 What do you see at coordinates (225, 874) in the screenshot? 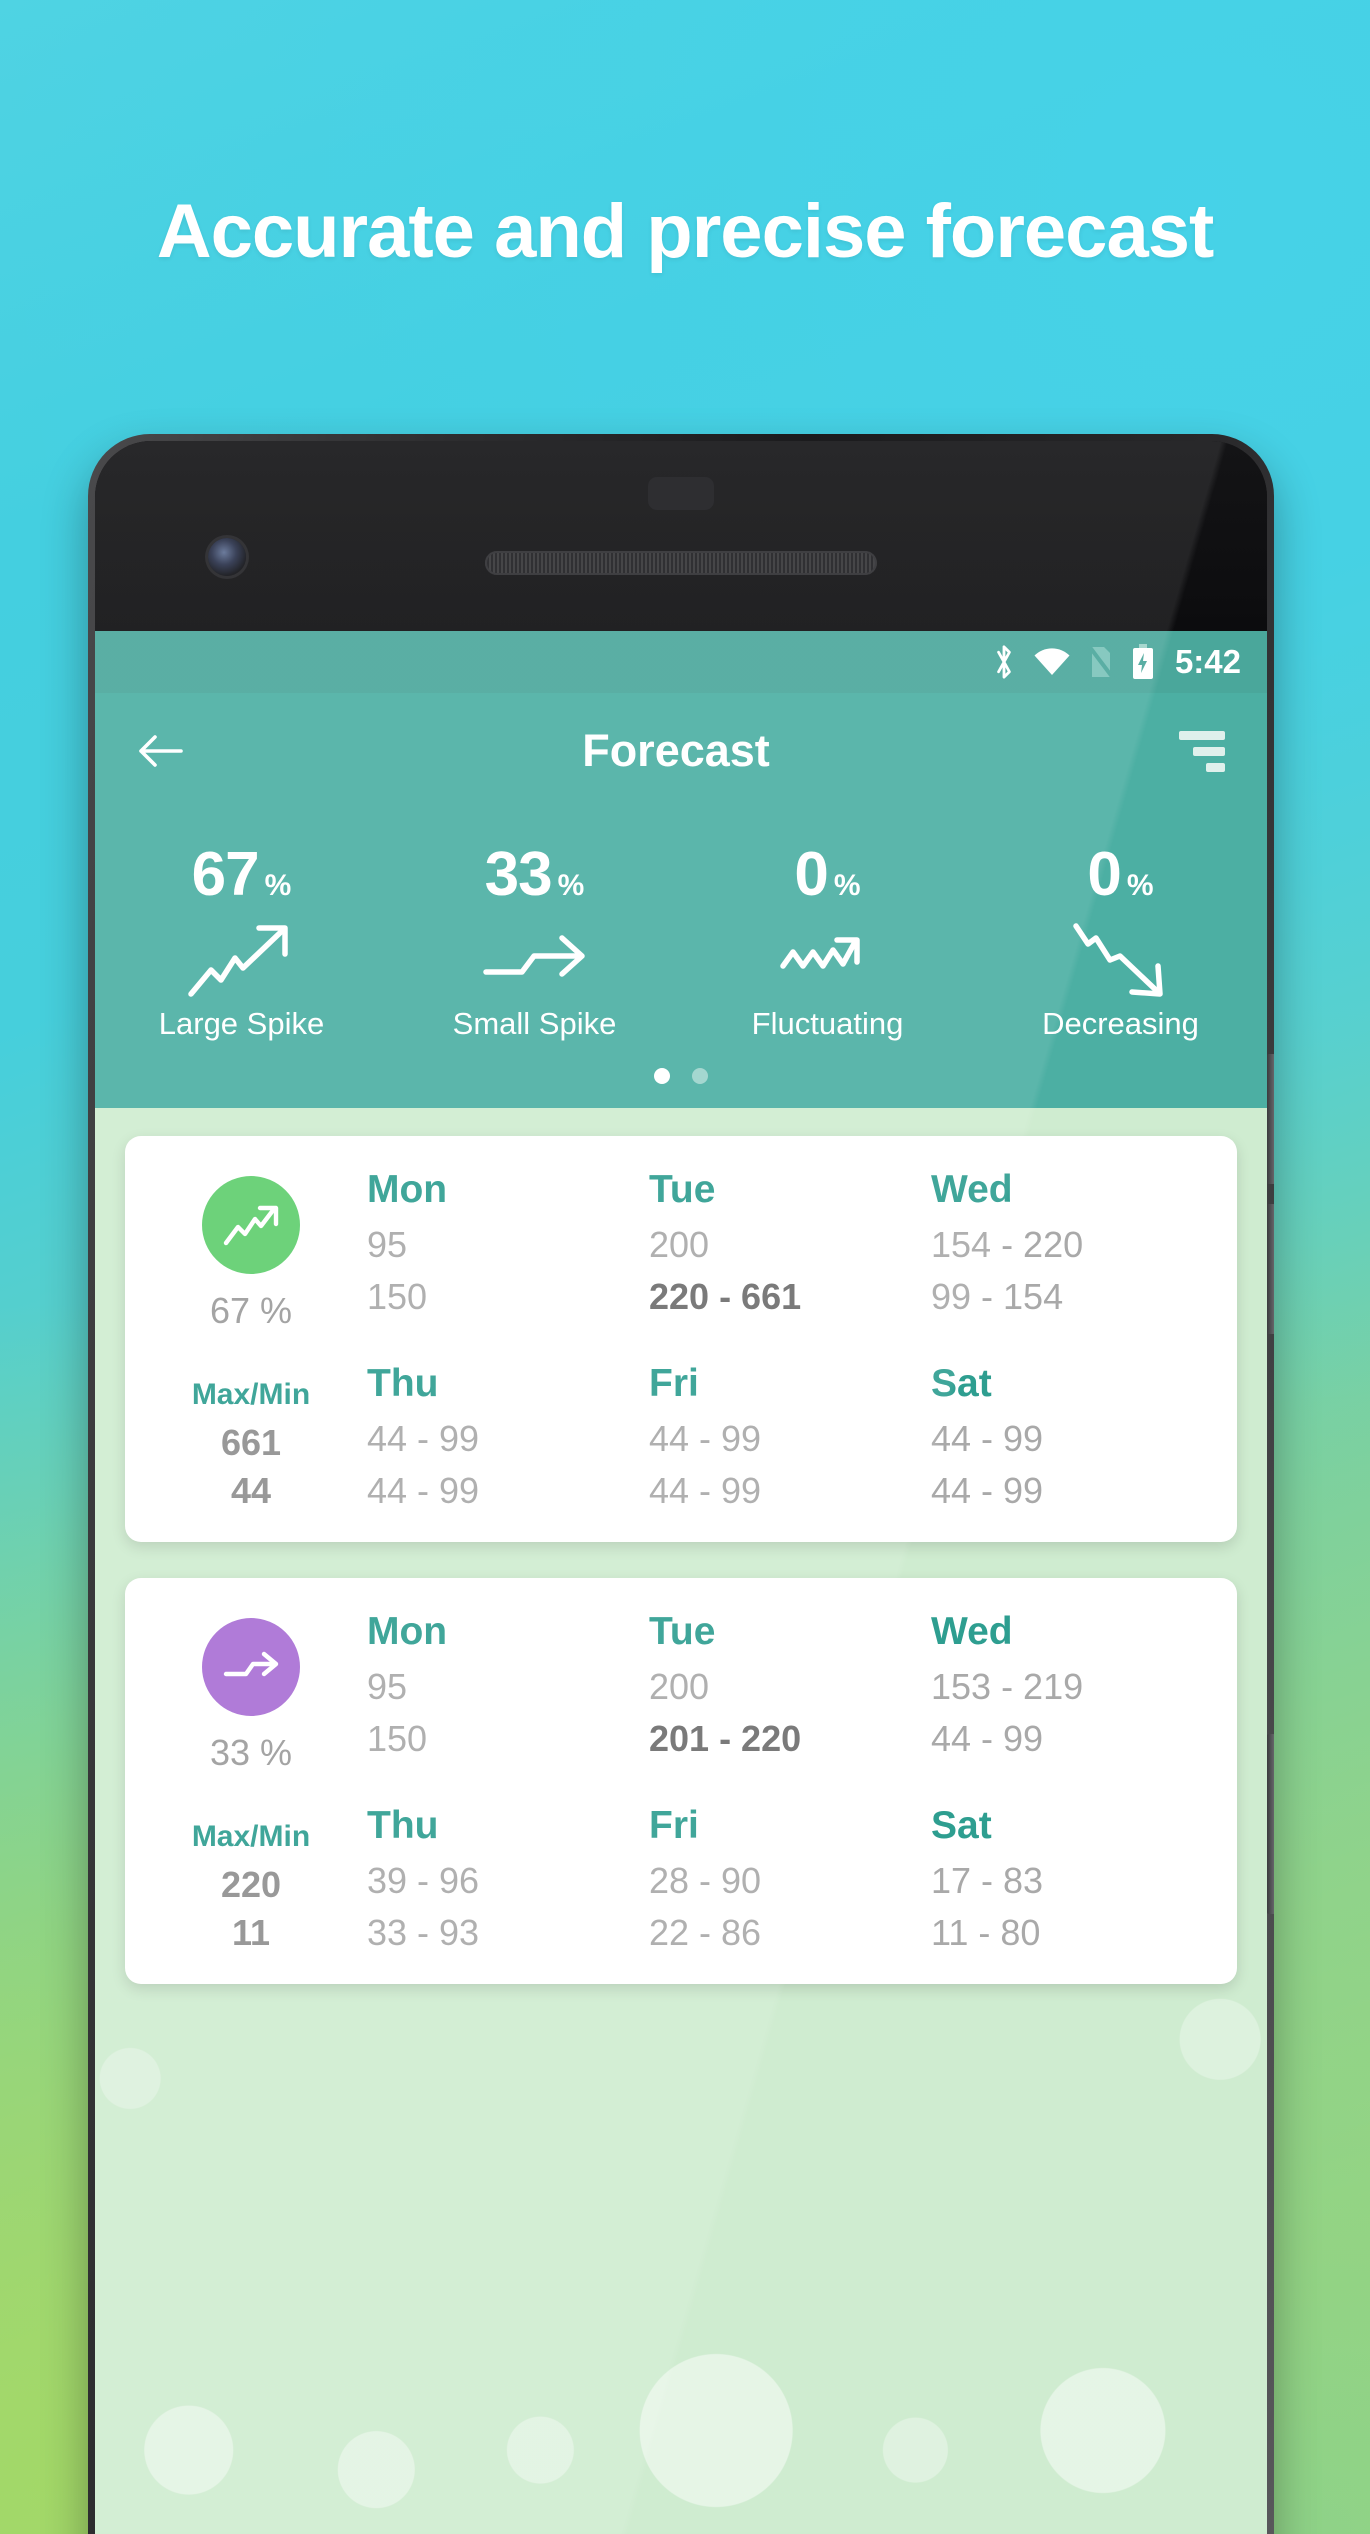
I see `summary-percent-value: 67` at bounding box center [225, 874].